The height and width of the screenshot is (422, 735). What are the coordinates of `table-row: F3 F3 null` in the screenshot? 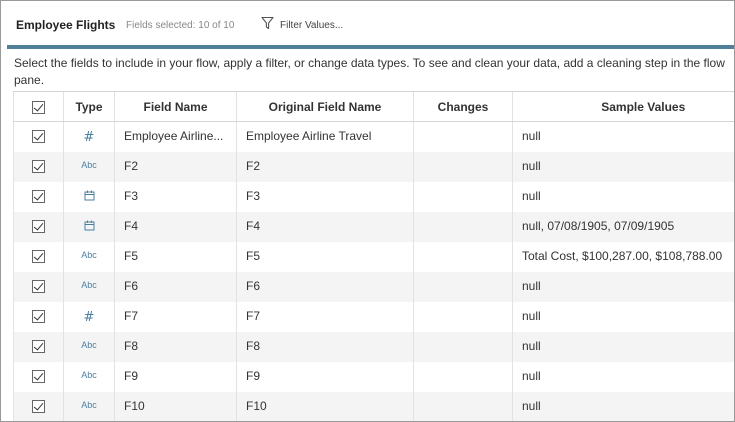 It's located at (373, 196).